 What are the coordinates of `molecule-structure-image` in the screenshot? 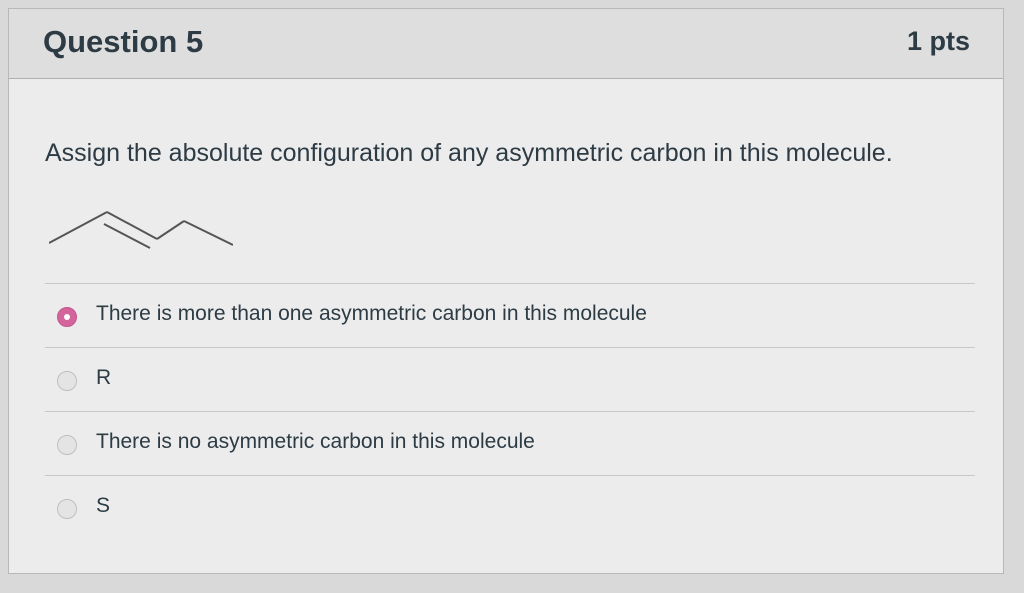 It's located at (141, 230).